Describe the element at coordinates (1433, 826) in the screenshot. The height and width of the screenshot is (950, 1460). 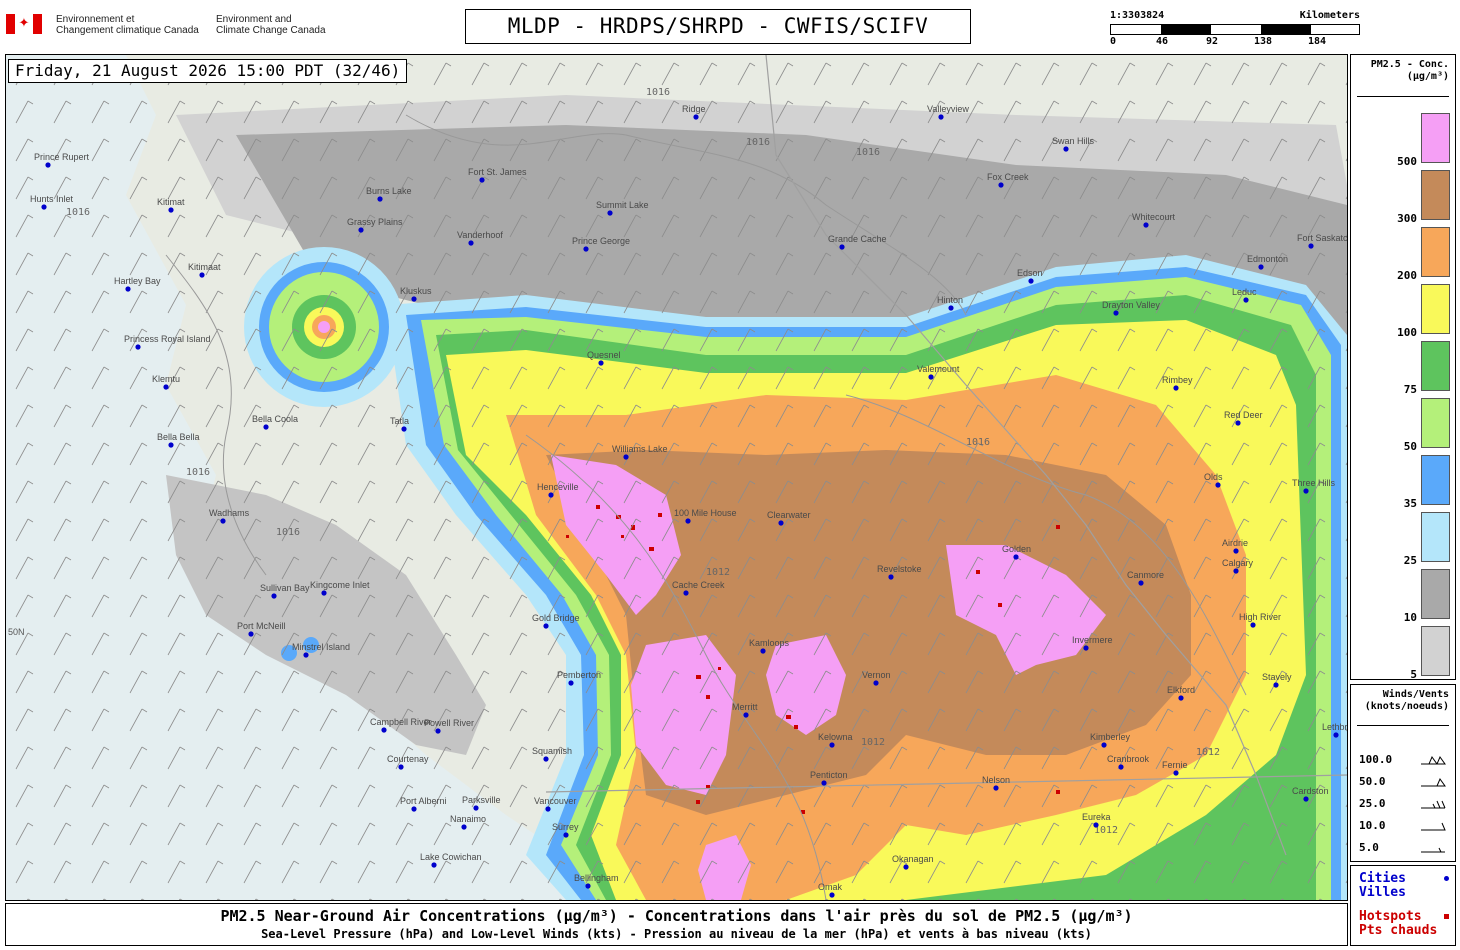
I see `wind-barb-10-icon` at that location.